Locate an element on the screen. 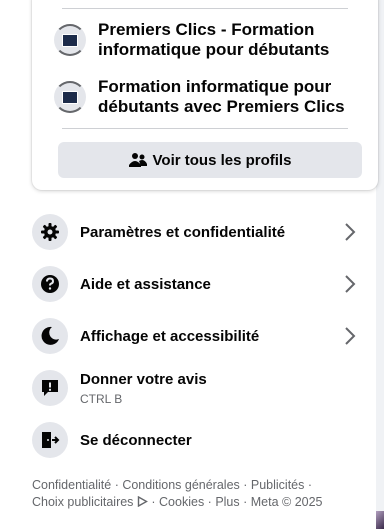 Image resolution: width=384 pixels, height=529 pixels. menu-item-settings: Paramètres et confidentialité is located at coordinates (197, 232).